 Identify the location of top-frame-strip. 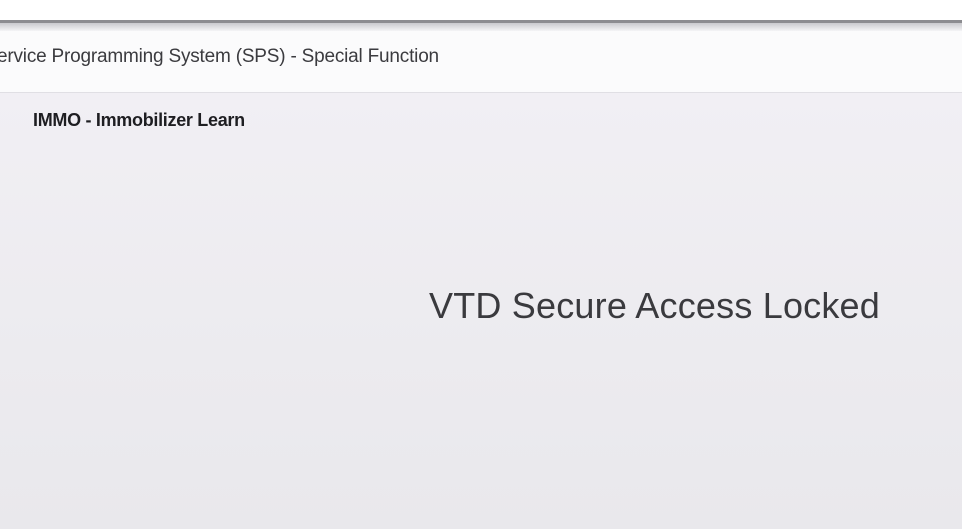
(481, 10).